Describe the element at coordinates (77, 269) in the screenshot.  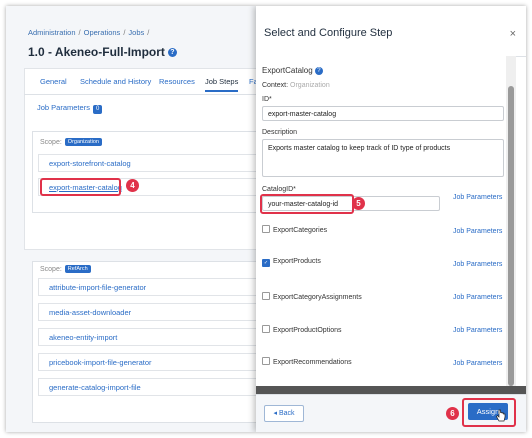
I see `scope-badge: RefArch` at that location.